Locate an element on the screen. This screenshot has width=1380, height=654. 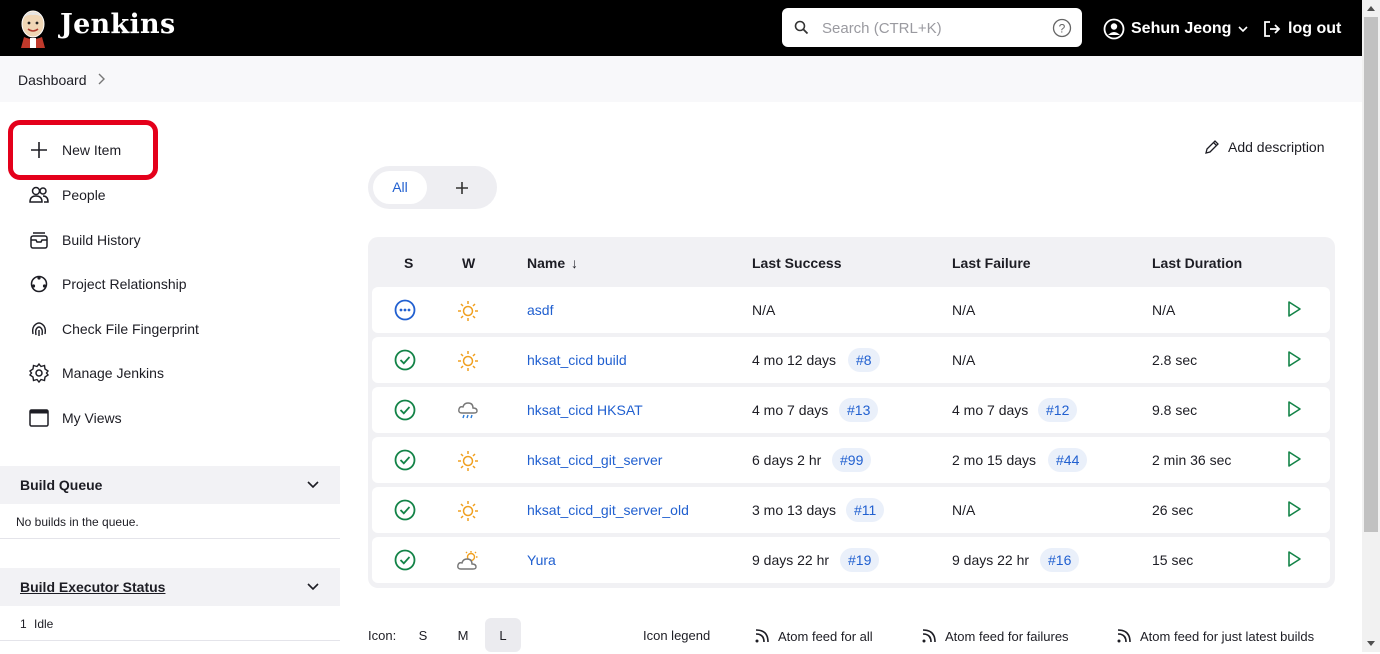
job-name-link: Yura is located at coordinates (541, 560).